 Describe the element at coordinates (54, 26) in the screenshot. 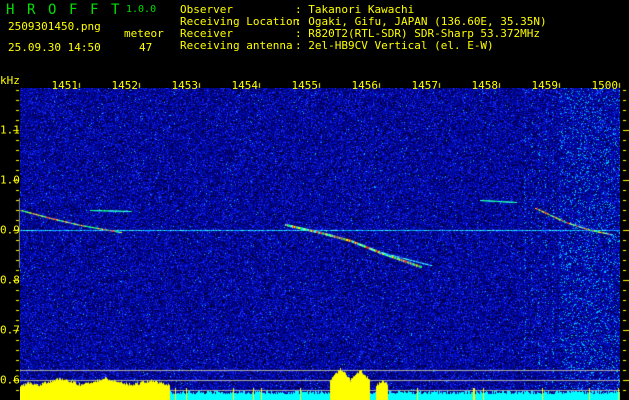

I see `file-name: 2509301450.png` at that location.